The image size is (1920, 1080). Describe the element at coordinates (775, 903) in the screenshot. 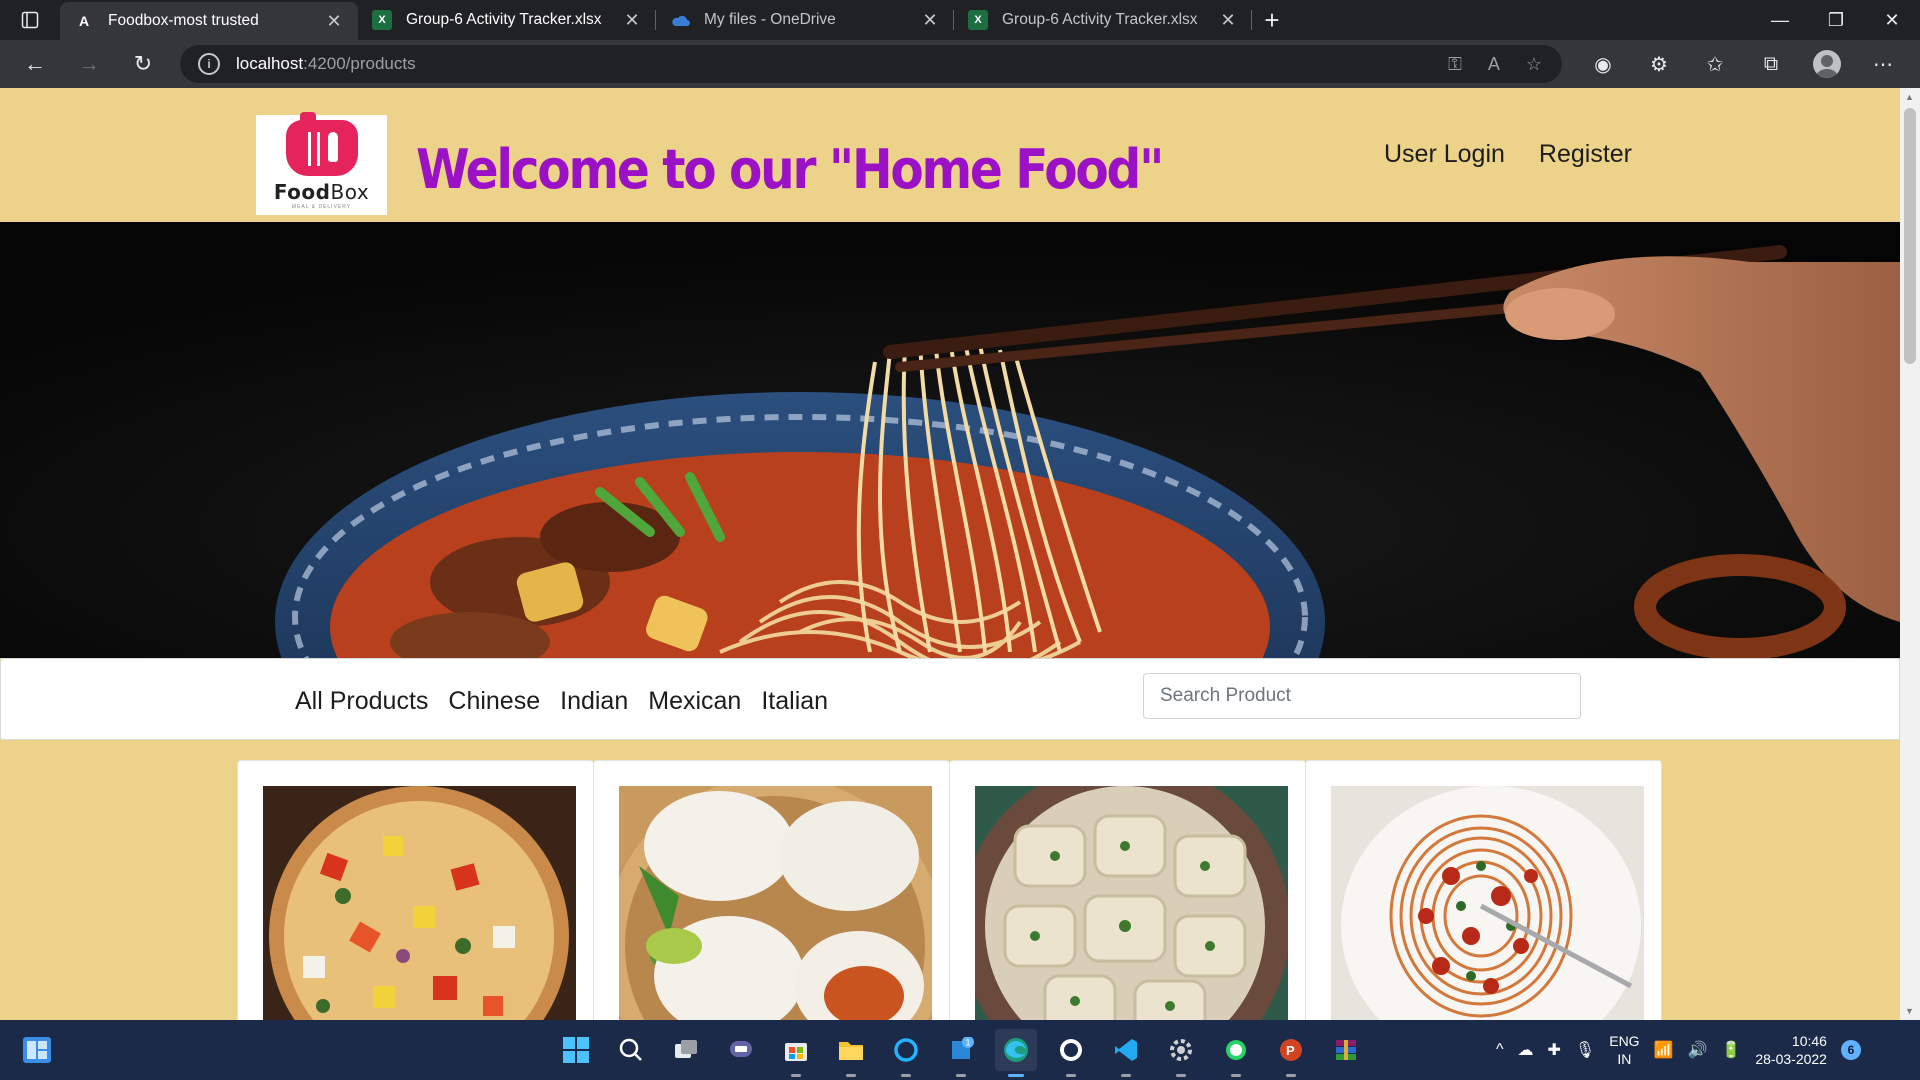

I see `bao-buns-image` at that location.